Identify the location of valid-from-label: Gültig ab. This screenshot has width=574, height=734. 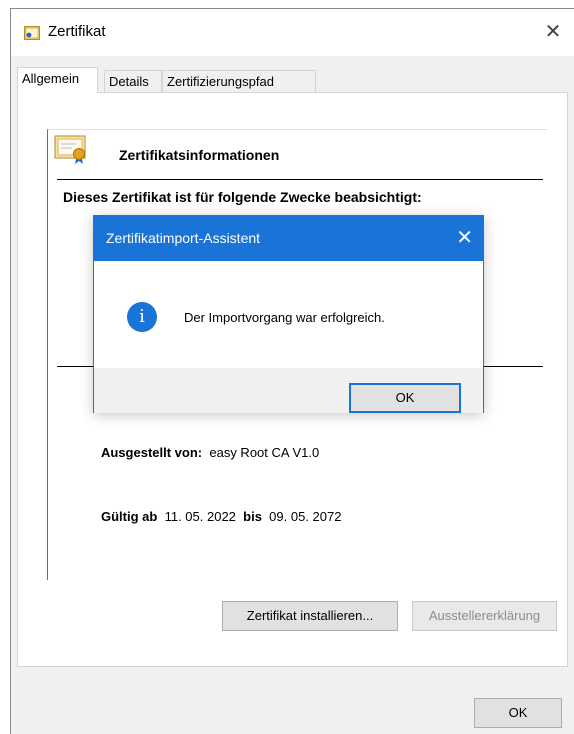
(129, 516).